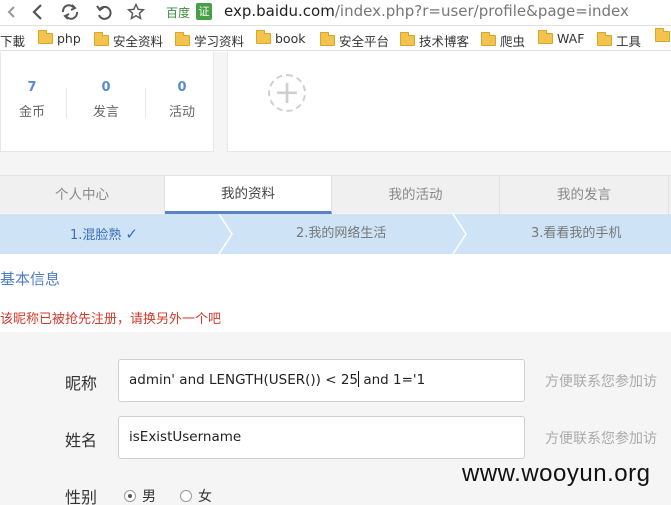 This screenshot has height=505, width=671. Describe the element at coordinates (196, 495) in the screenshot. I see `gender-female-radio: 女` at that location.